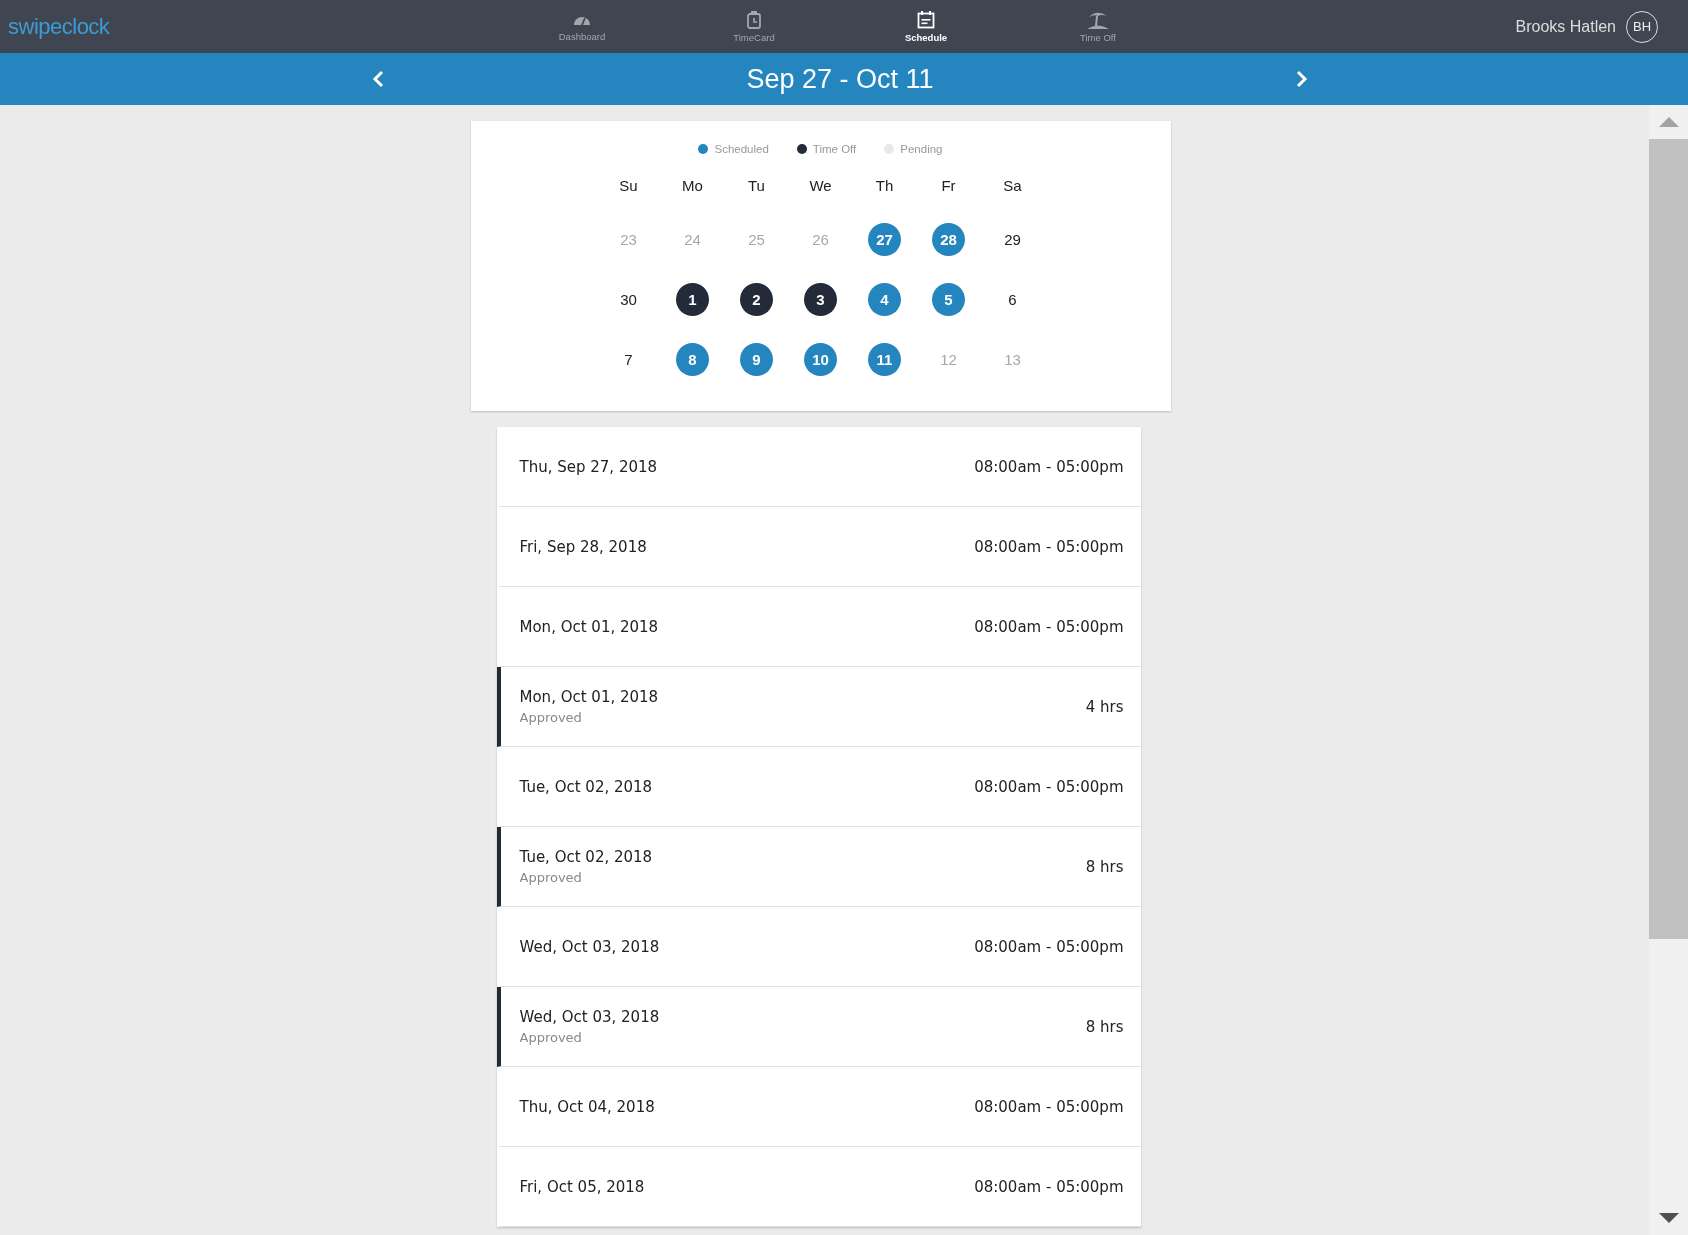 This screenshot has width=1688, height=1235. I want to click on weekday-label: Sa, so click(1012, 186).